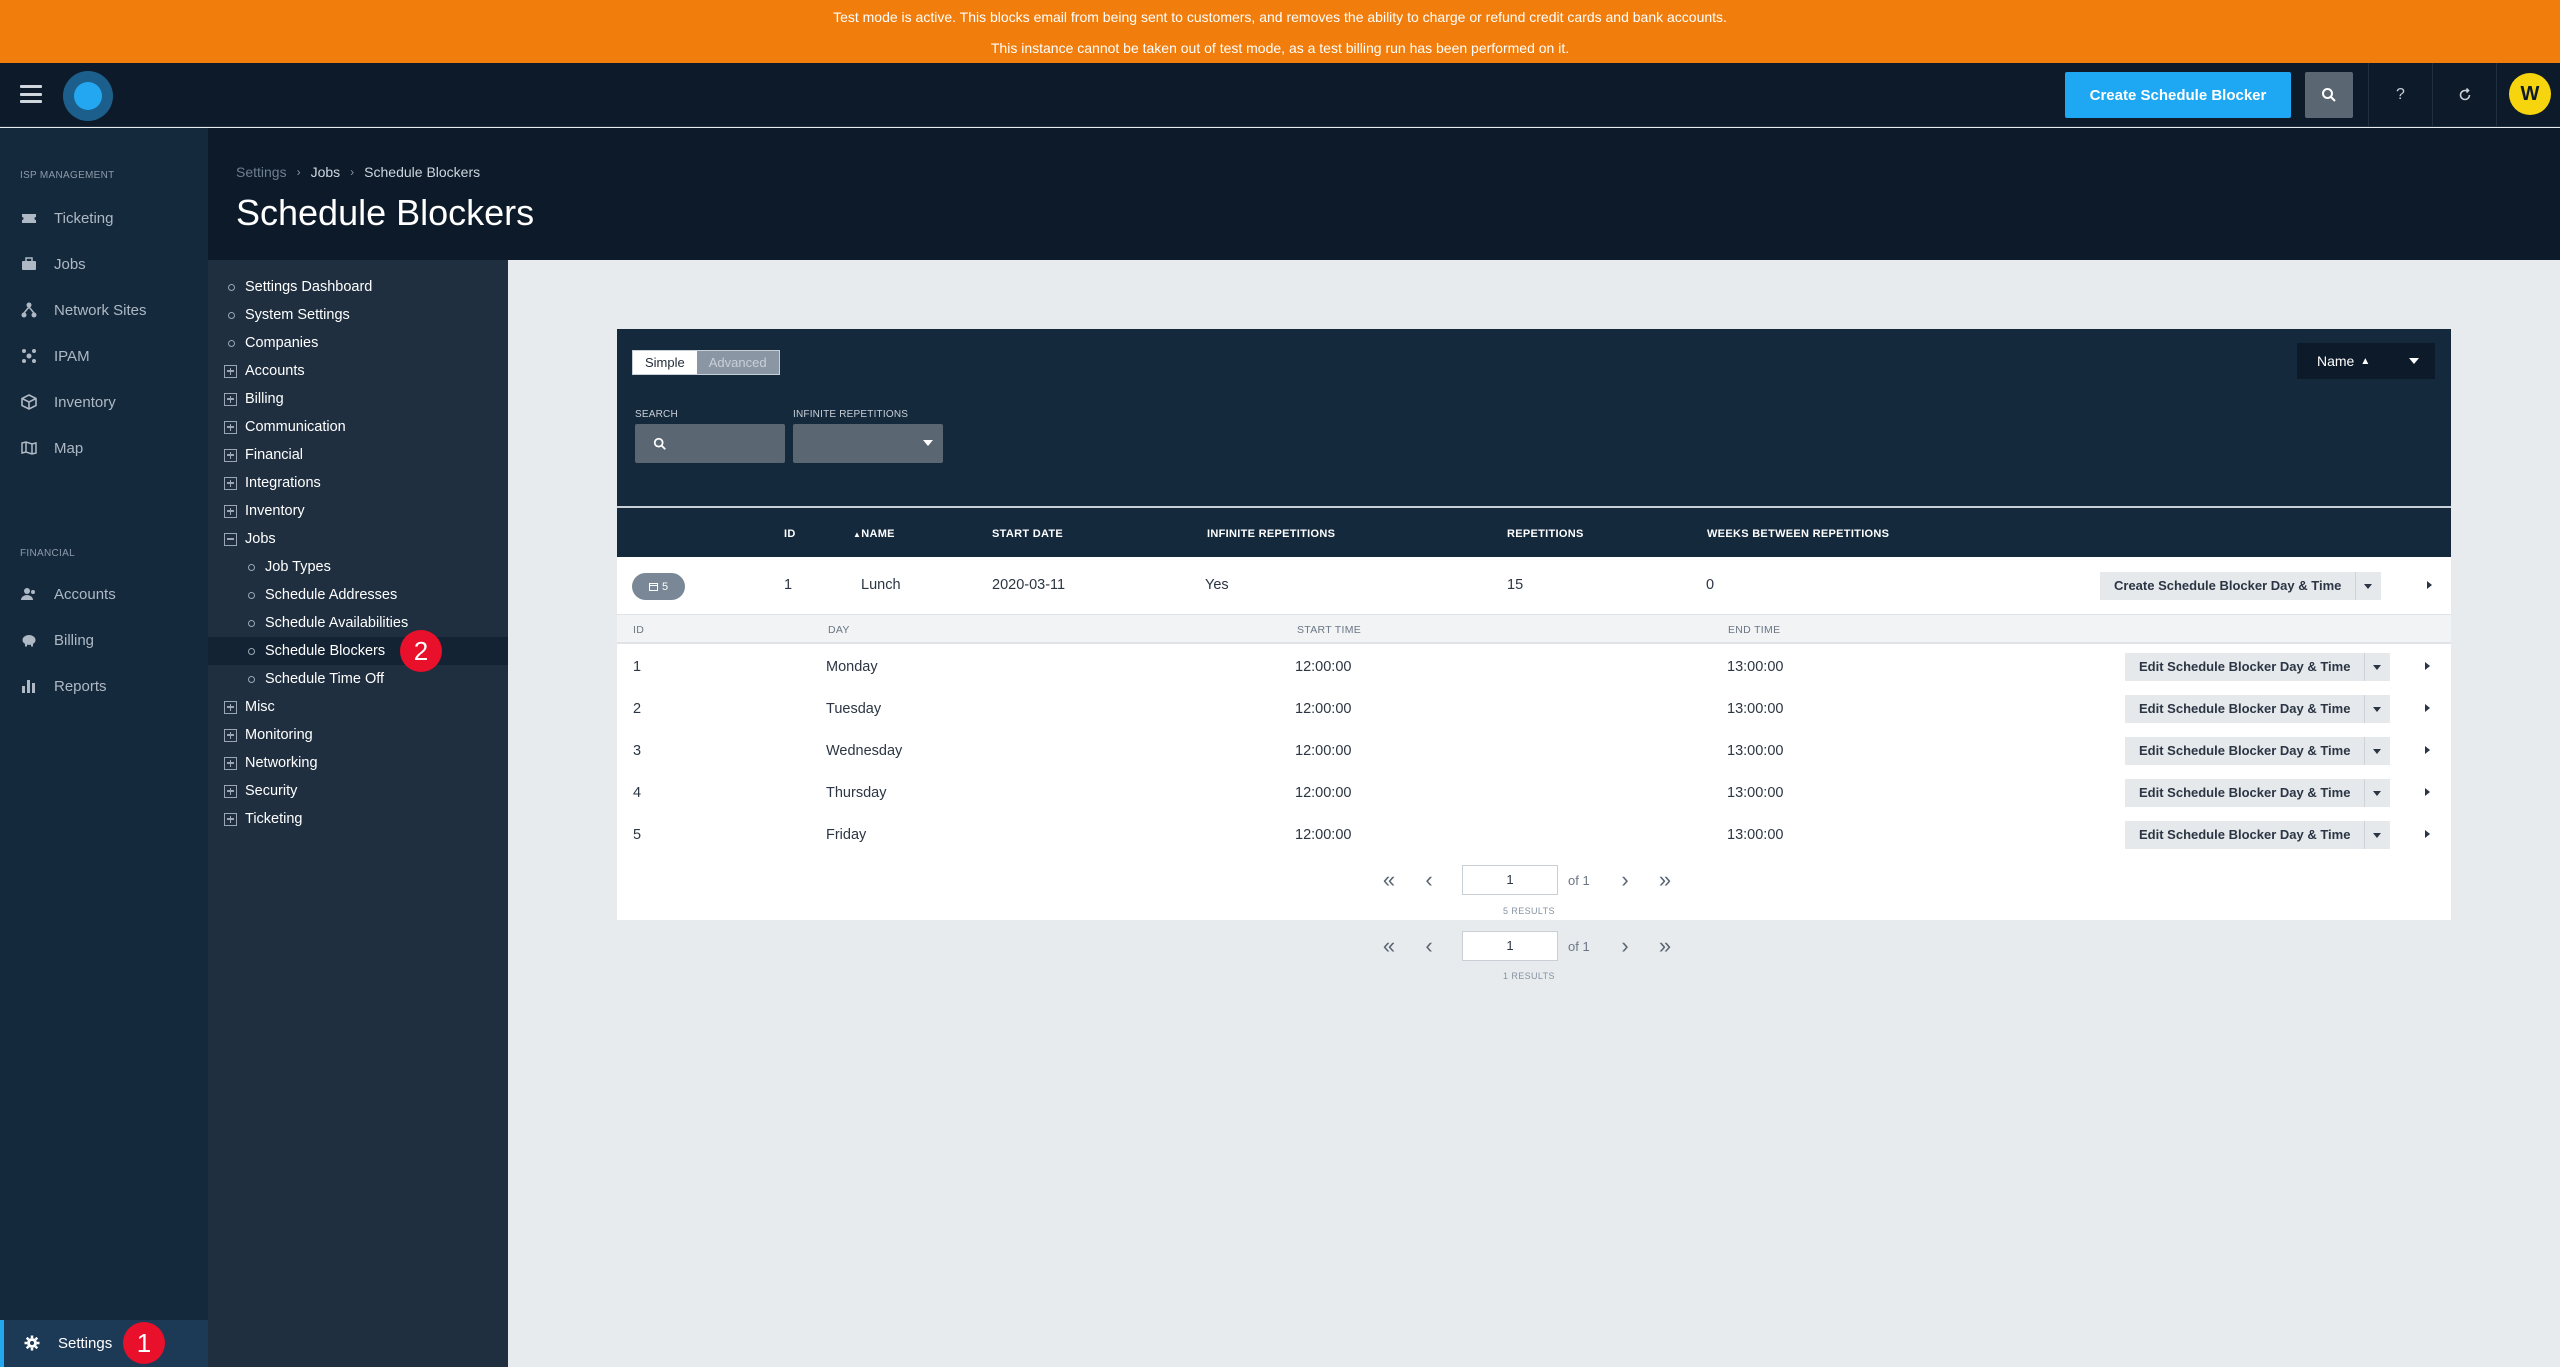 The height and width of the screenshot is (1367, 2560). I want to click on tree-item-integrations: Integrations, so click(358, 483).